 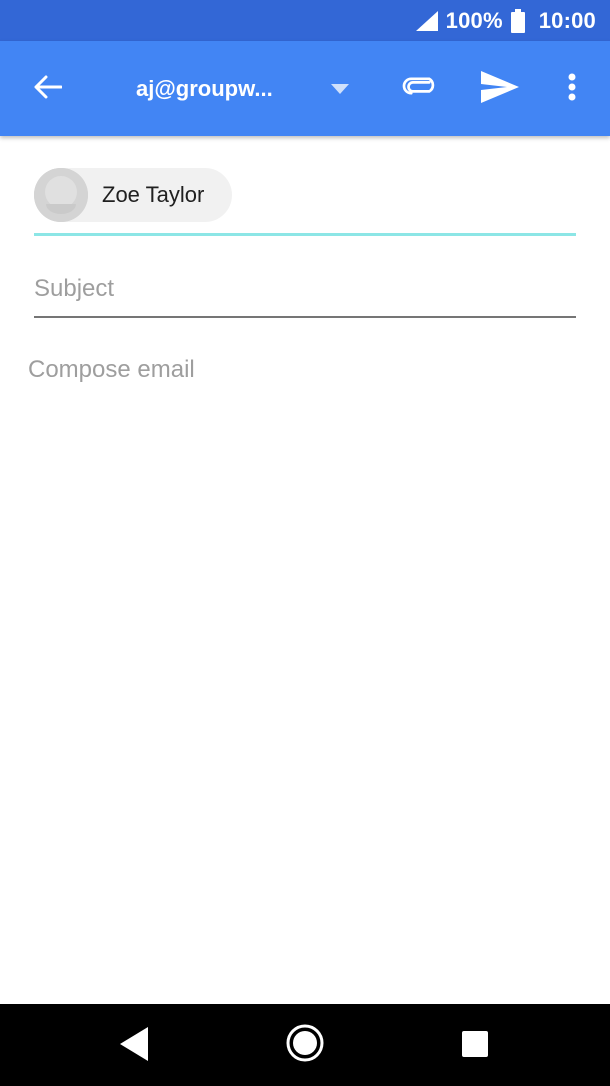 I want to click on send-icon, so click(x=500, y=89).